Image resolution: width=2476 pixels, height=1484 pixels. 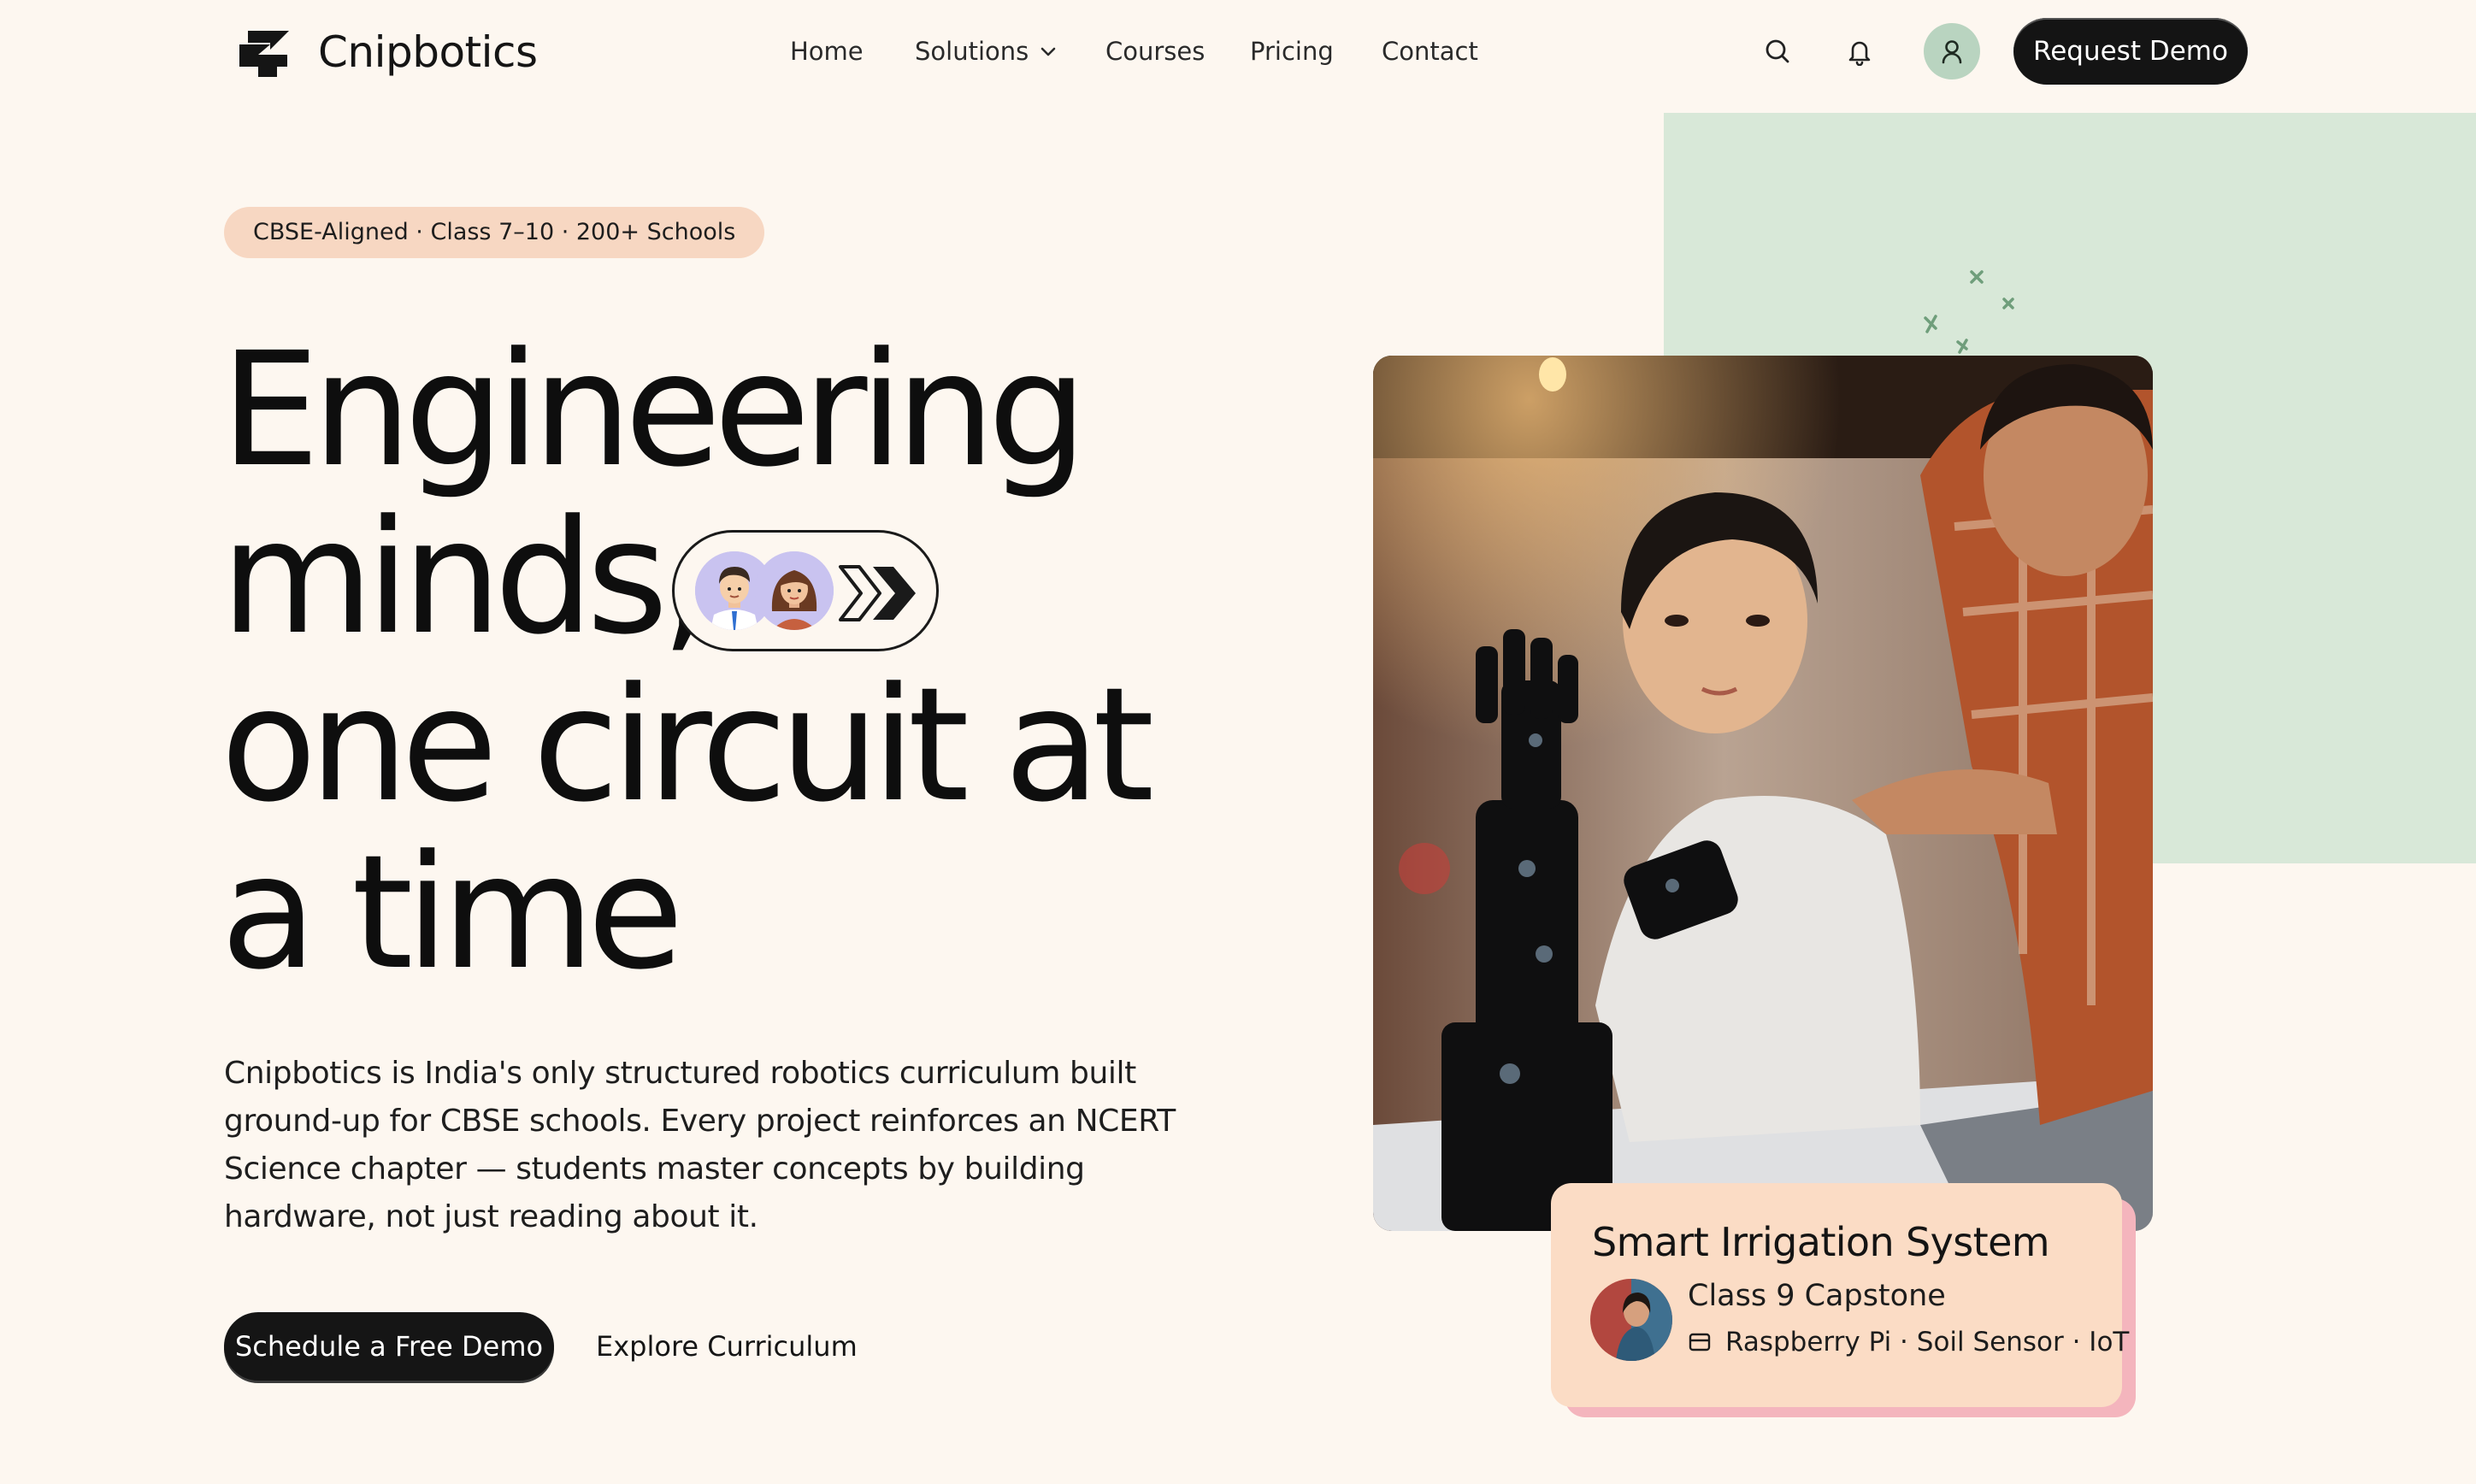 I want to click on brand-name: Cnipbotics, so click(x=428, y=52).